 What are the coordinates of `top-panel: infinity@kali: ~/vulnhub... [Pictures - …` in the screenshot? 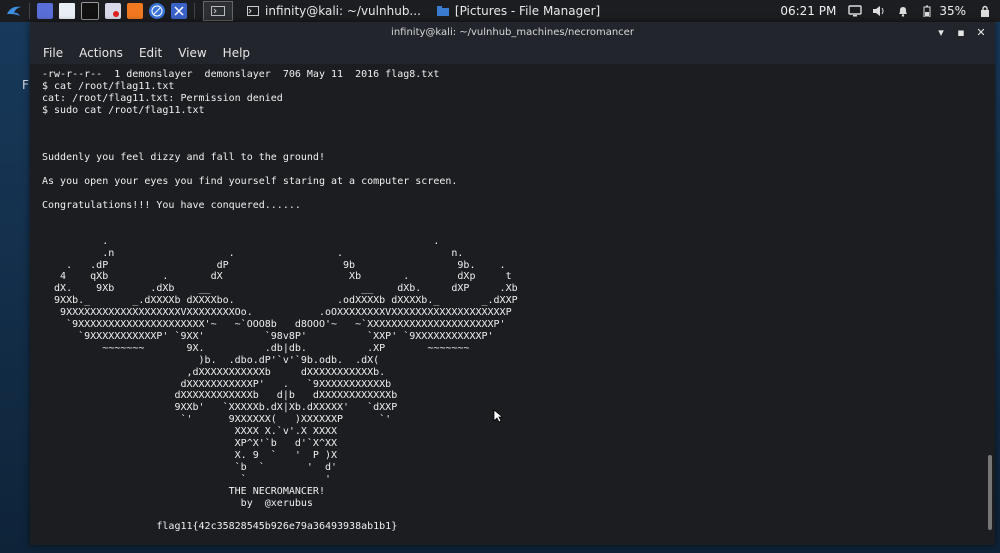 It's located at (500, 11).